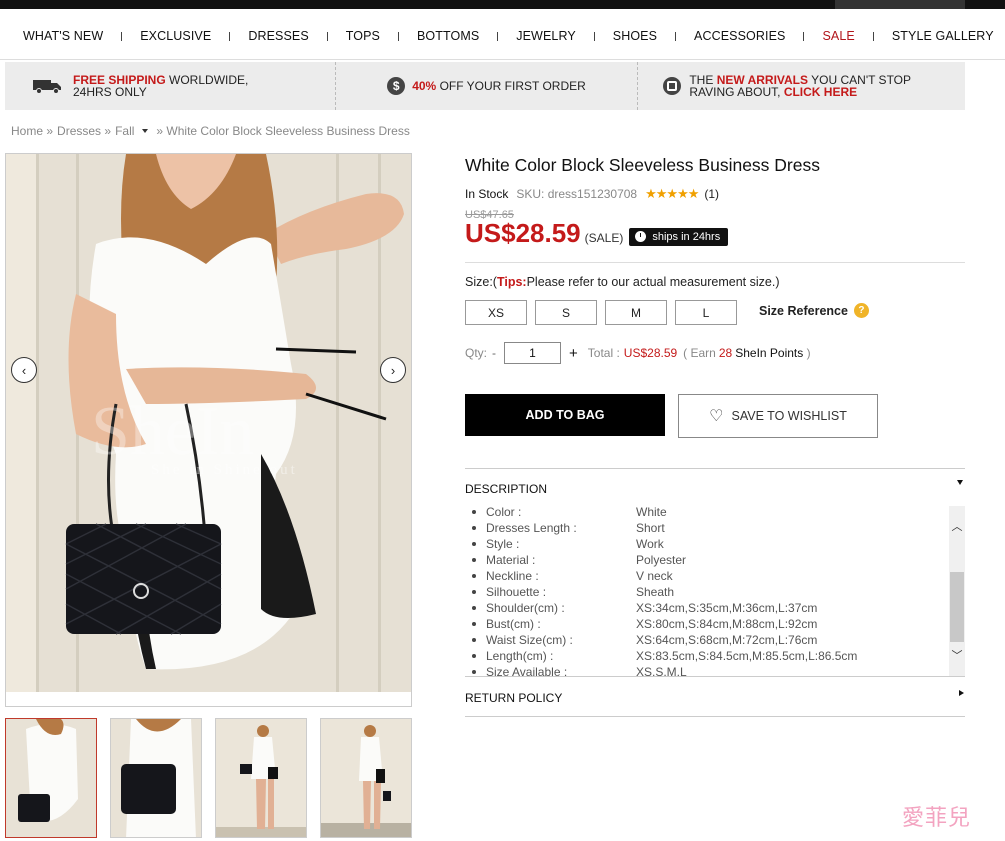 Image resolution: width=1005 pixels, height=841 pixels. Describe the element at coordinates (961, 693) in the screenshot. I see `caret-right-icon` at that location.